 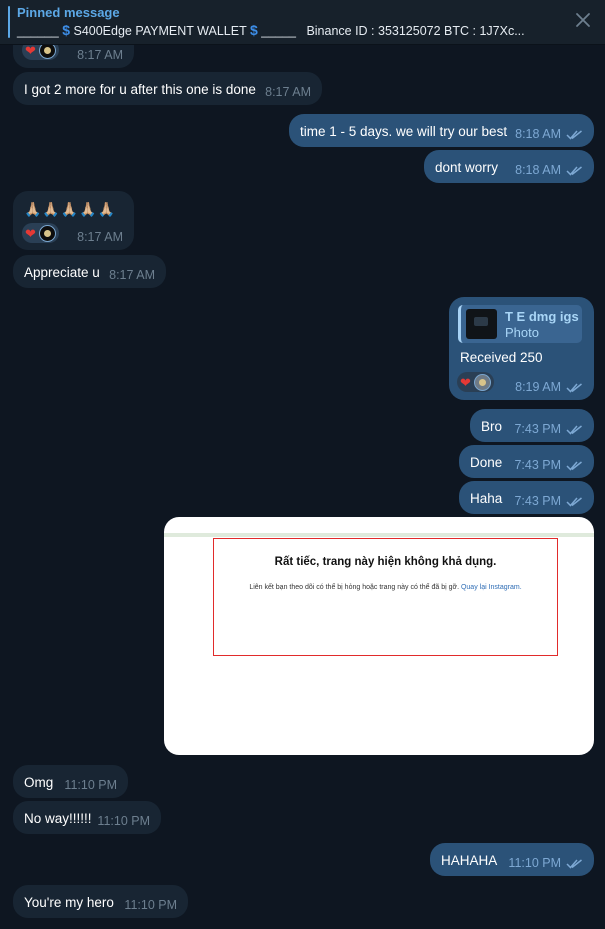 I want to click on reply-type: Photo, so click(x=522, y=332).